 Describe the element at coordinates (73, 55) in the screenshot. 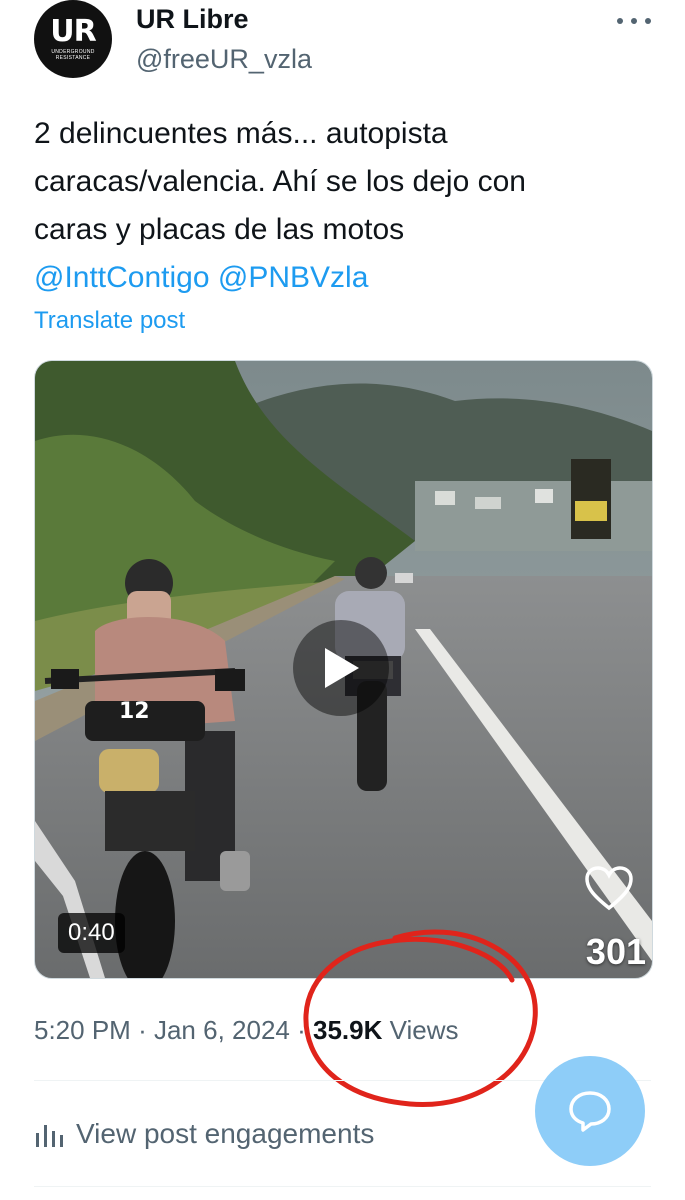

I see `avatar-subtext: UNDERGROUND RESISTANCE` at that location.